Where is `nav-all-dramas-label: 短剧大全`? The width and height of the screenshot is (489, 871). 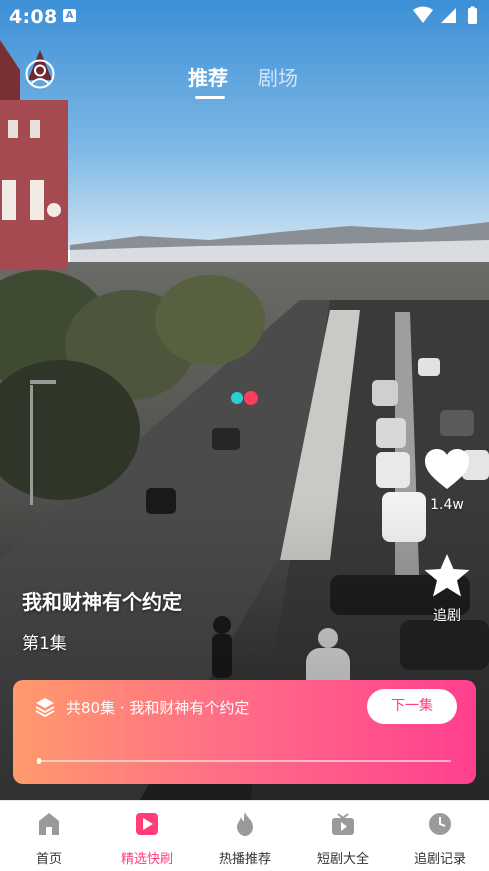 nav-all-dramas-label: 短剧大全 is located at coordinates (342, 859).